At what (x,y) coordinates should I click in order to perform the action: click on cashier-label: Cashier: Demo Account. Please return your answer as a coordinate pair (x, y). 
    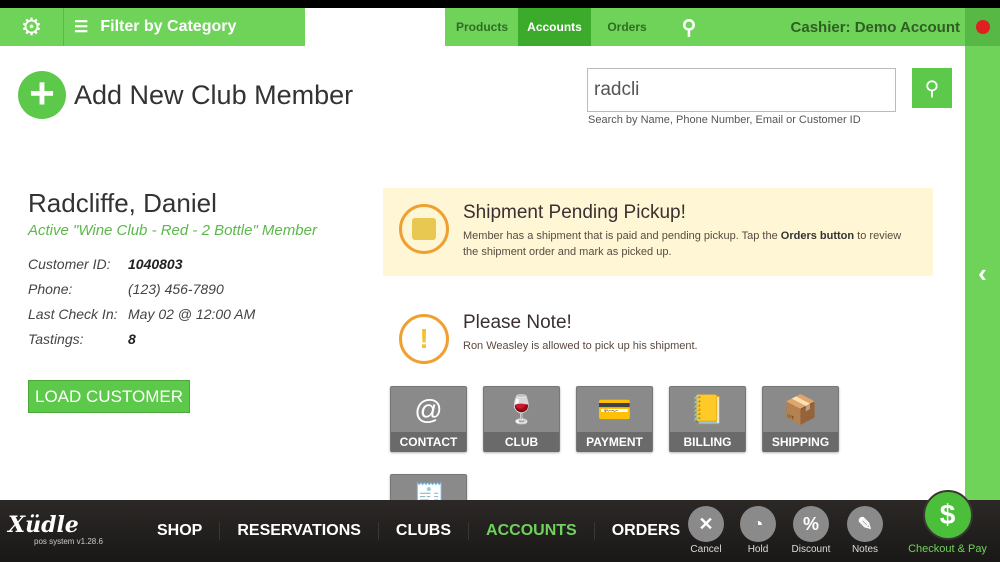
    Looking at the image, I should click on (875, 27).